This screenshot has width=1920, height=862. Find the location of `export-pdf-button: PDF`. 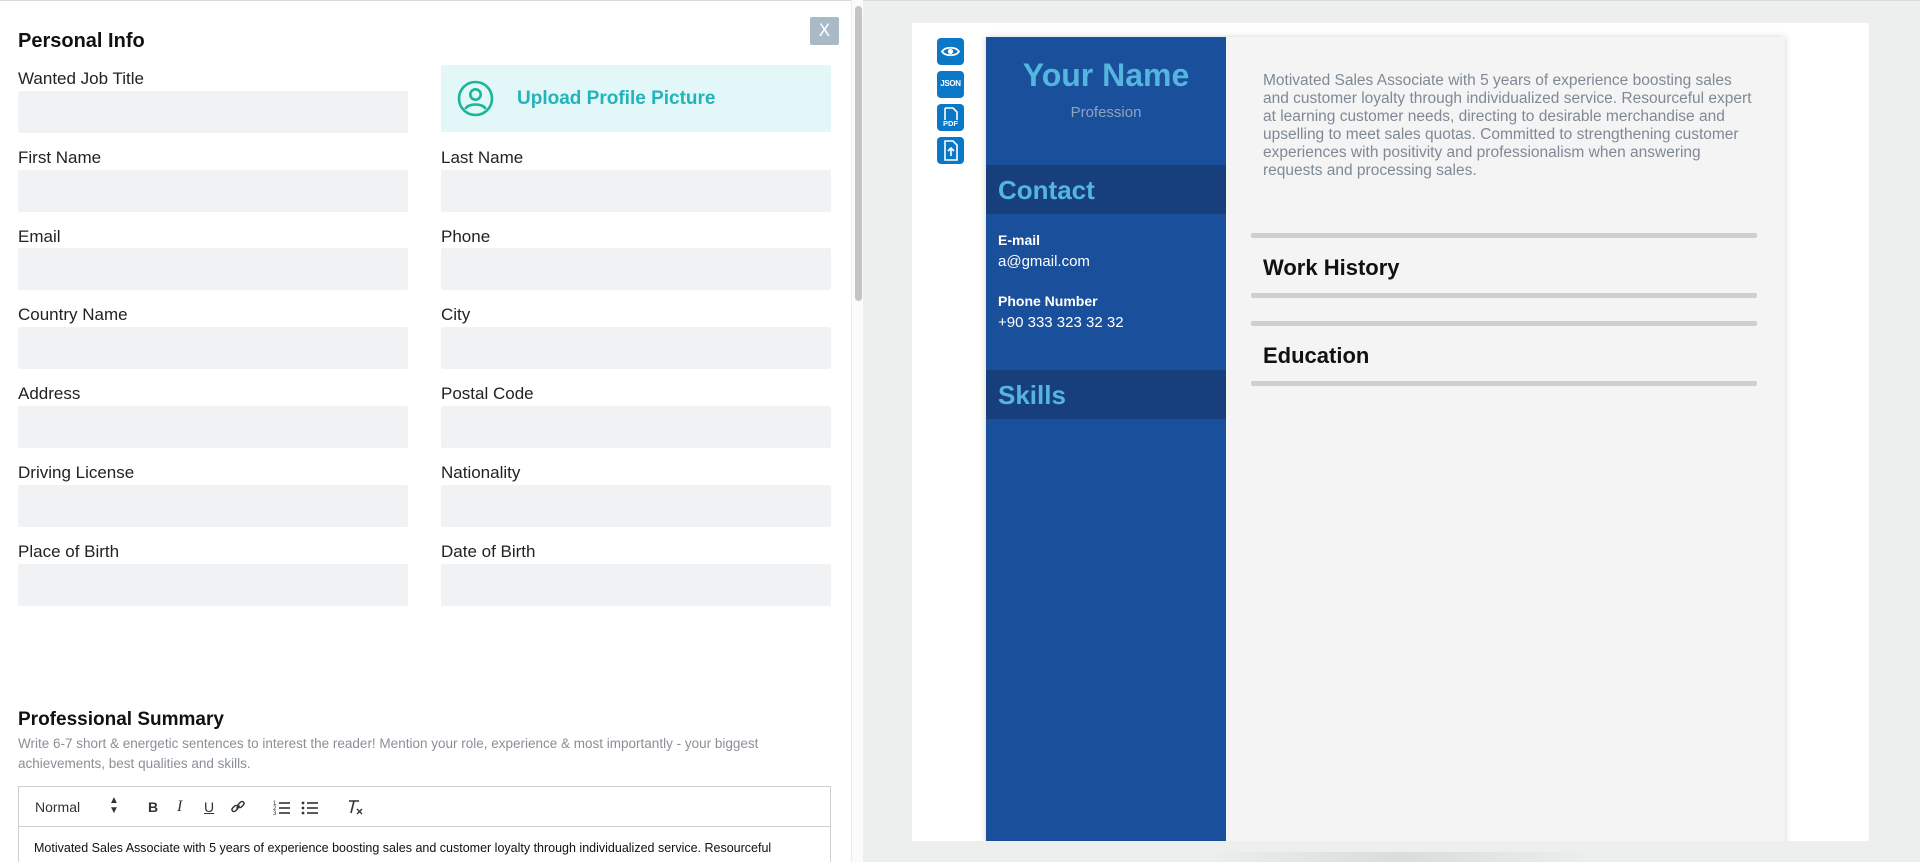

export-pdf-button: PDF is located at coordinates (950, 117).